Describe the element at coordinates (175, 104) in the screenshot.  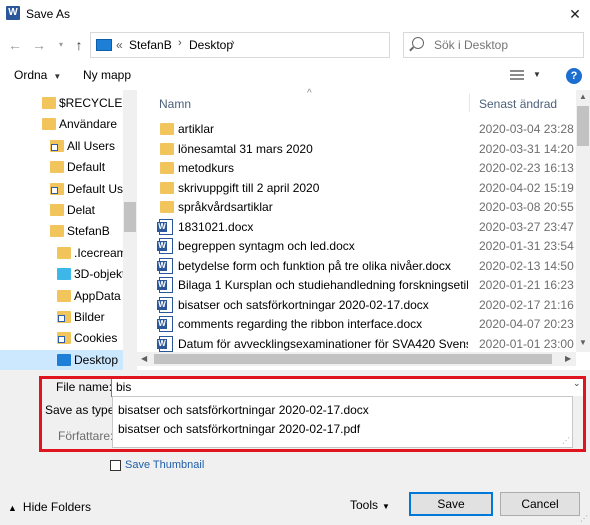
I see `column-name: Namn` at that location.